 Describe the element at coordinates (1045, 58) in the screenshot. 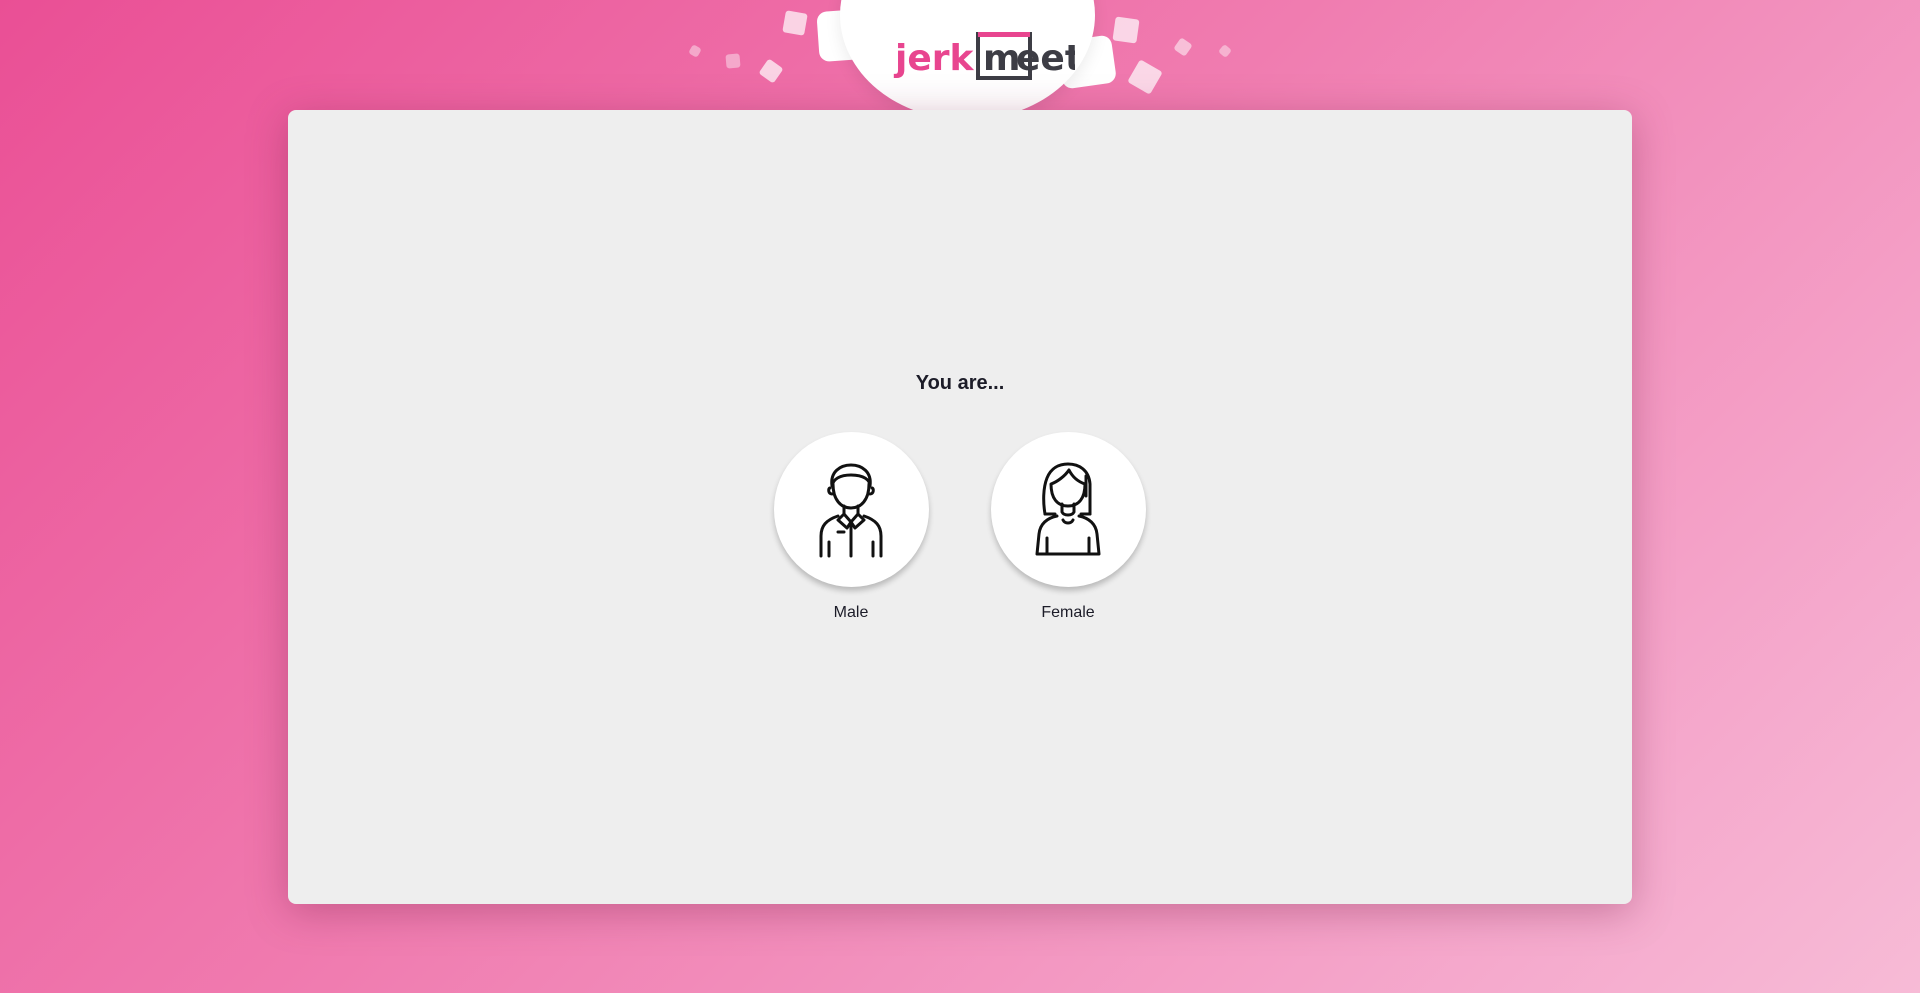

I see `logo-text-eet: eet` at that location.